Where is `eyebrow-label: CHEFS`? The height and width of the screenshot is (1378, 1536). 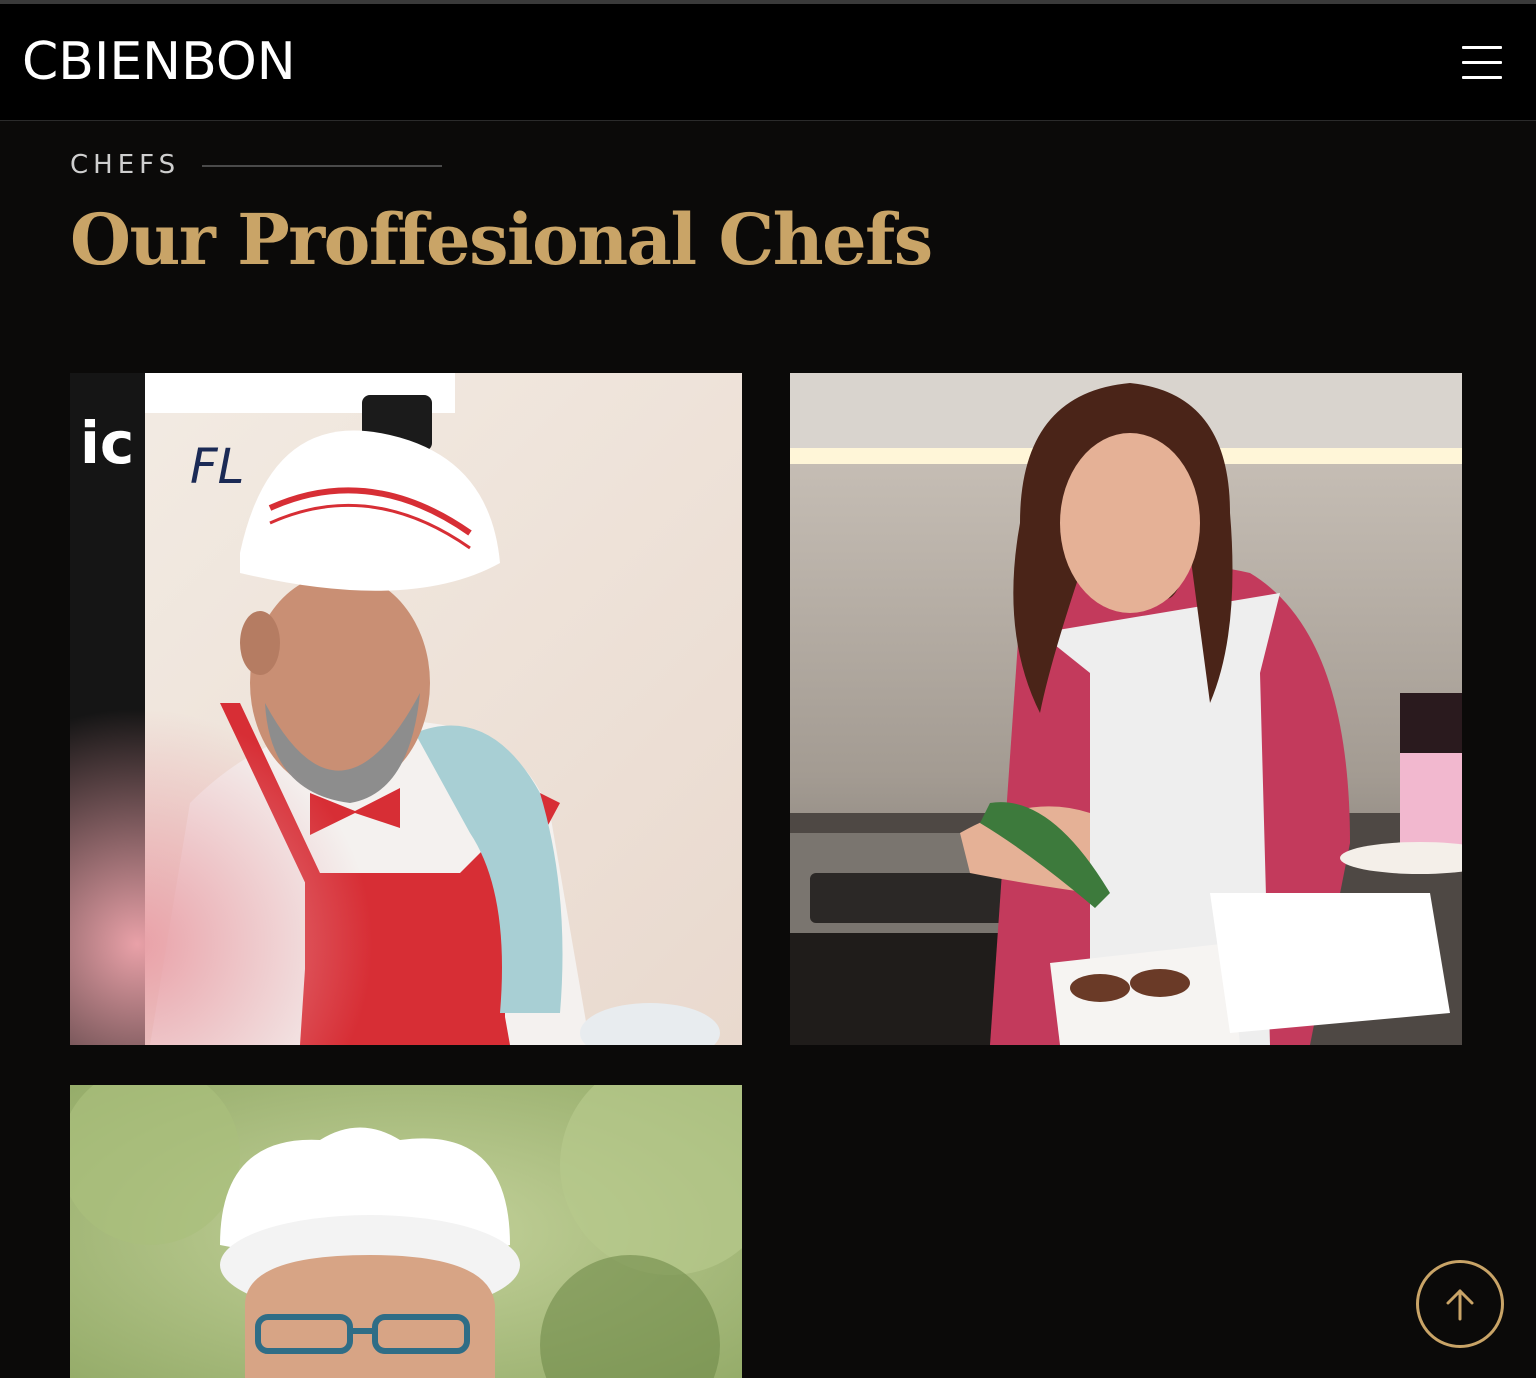
eyebrow-label: CHEFS is located at coordinates (125, 165).